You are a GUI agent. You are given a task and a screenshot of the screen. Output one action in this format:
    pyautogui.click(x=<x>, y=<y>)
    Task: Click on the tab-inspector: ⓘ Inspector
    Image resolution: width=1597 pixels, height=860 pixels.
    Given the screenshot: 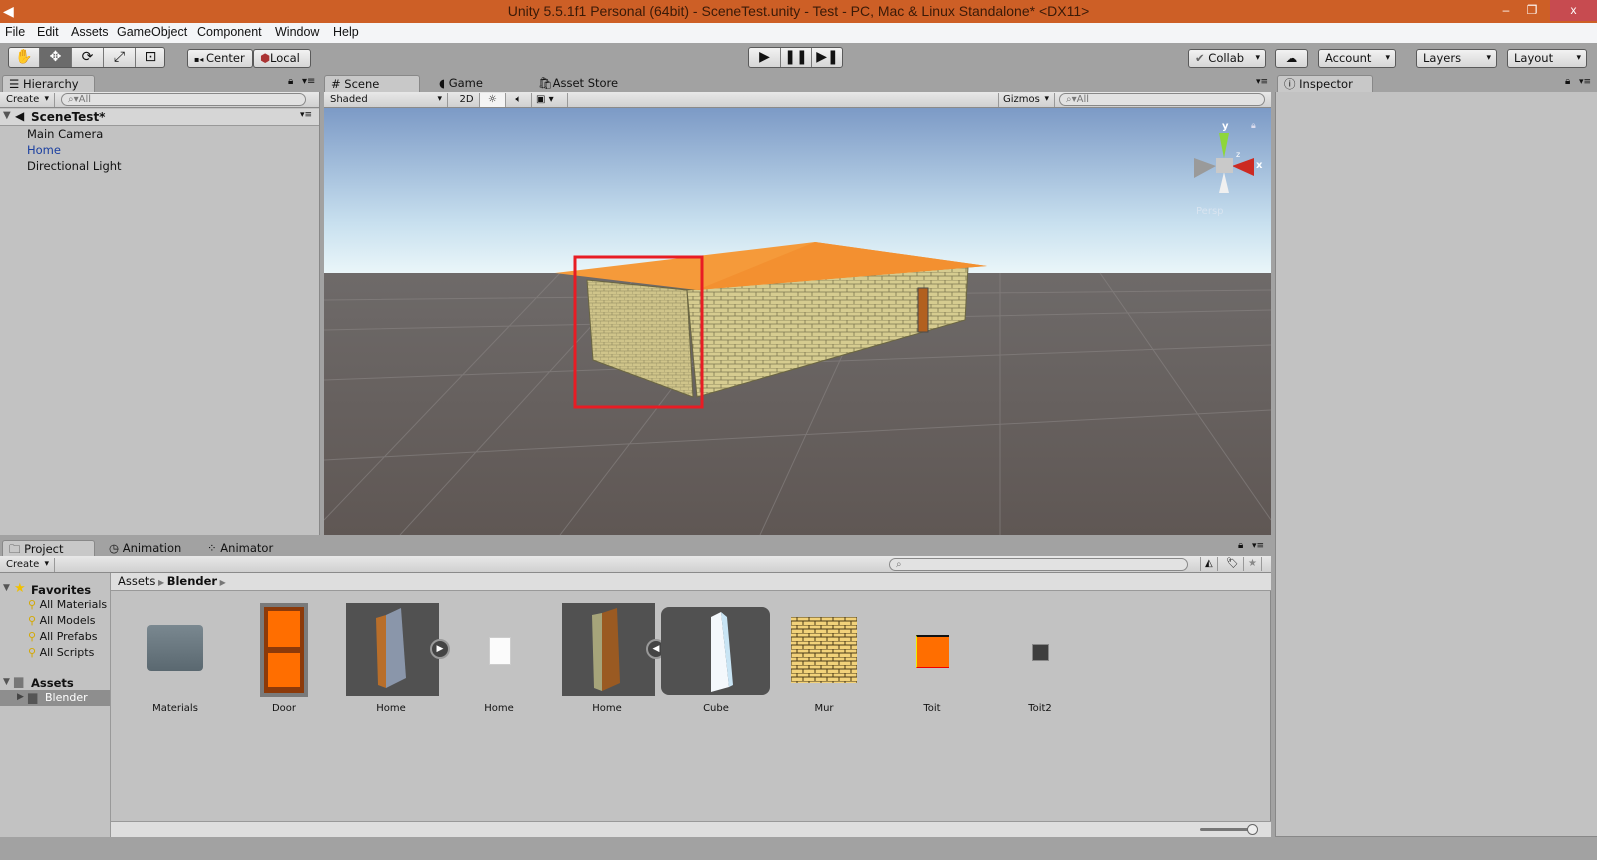 What is the action you would take?
    pyautogui.click(x=1325, y=83)
    